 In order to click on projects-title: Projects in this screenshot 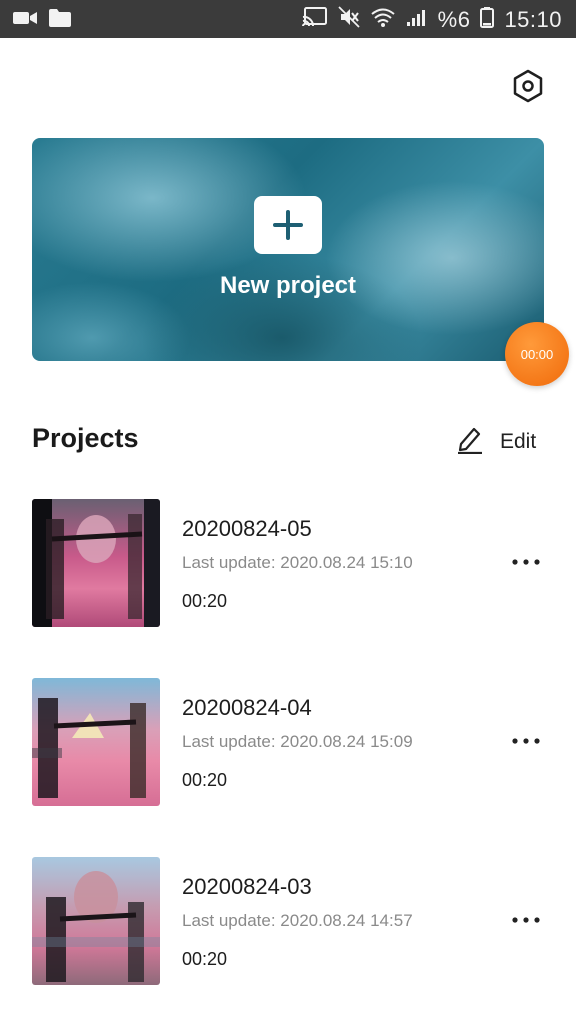, I will do `click(85, 438)`.